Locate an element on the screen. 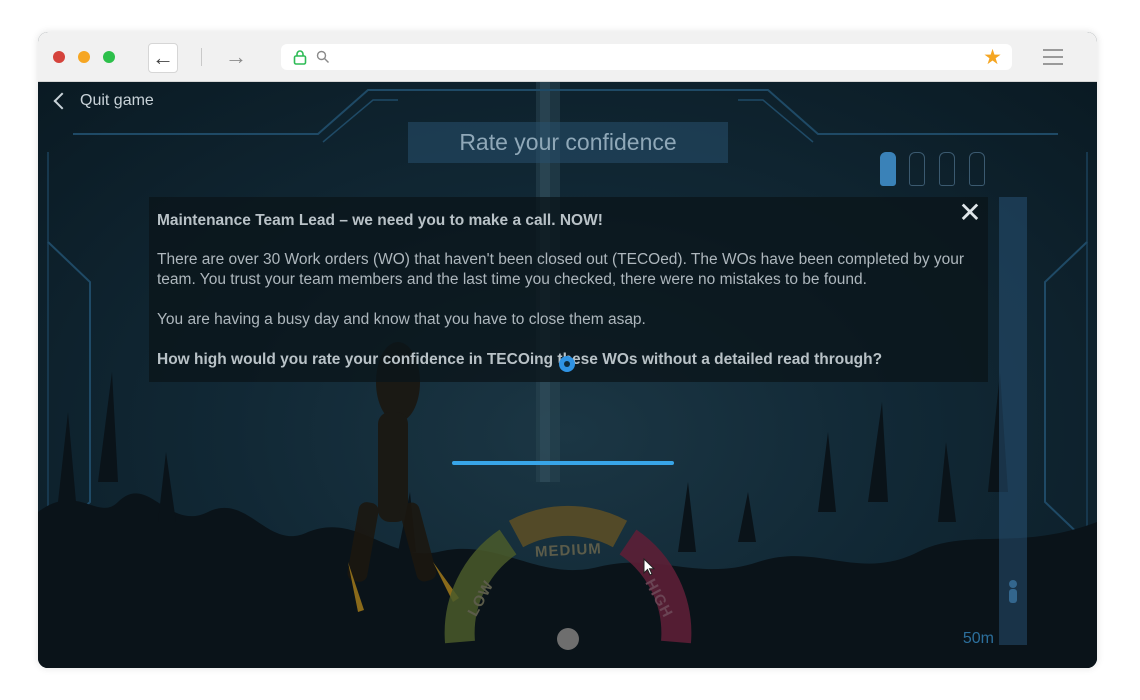 The width and height of the screenshot is (1140, 700). arrow-left-icon: ← is located at coordinates (163, 57).